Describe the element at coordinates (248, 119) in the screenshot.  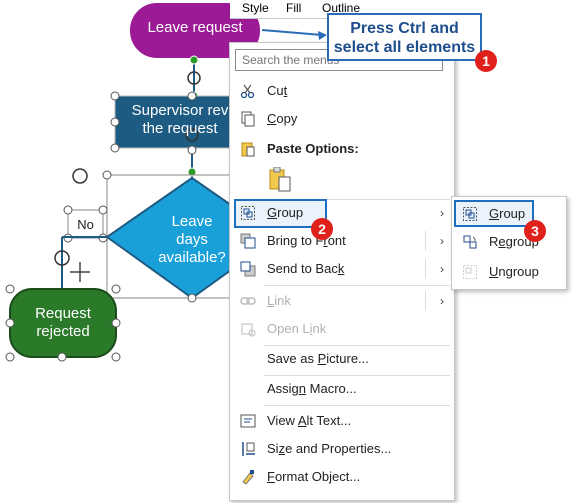
I see `copy-icon` at that location.